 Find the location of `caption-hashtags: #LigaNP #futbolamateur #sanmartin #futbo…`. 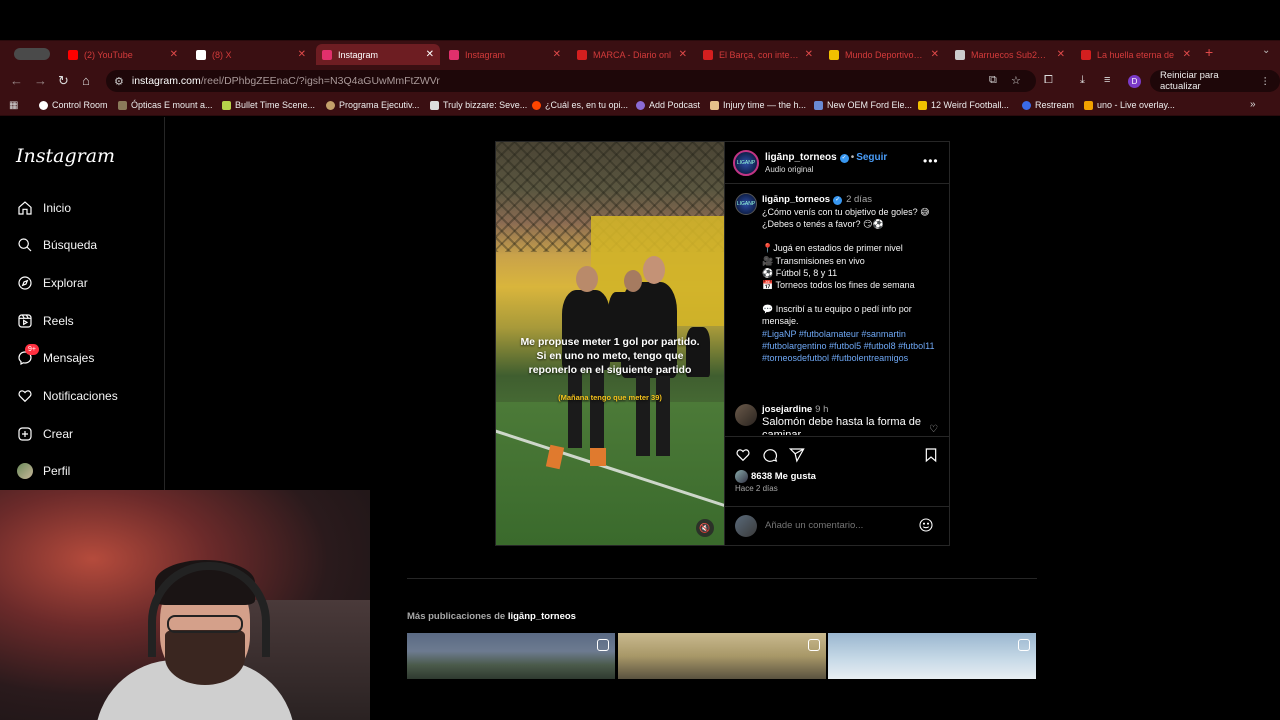

caption-hashtags: #LigaNP #futbolamateur #sanmartin #futbo… is located at coordinates (853, 346).